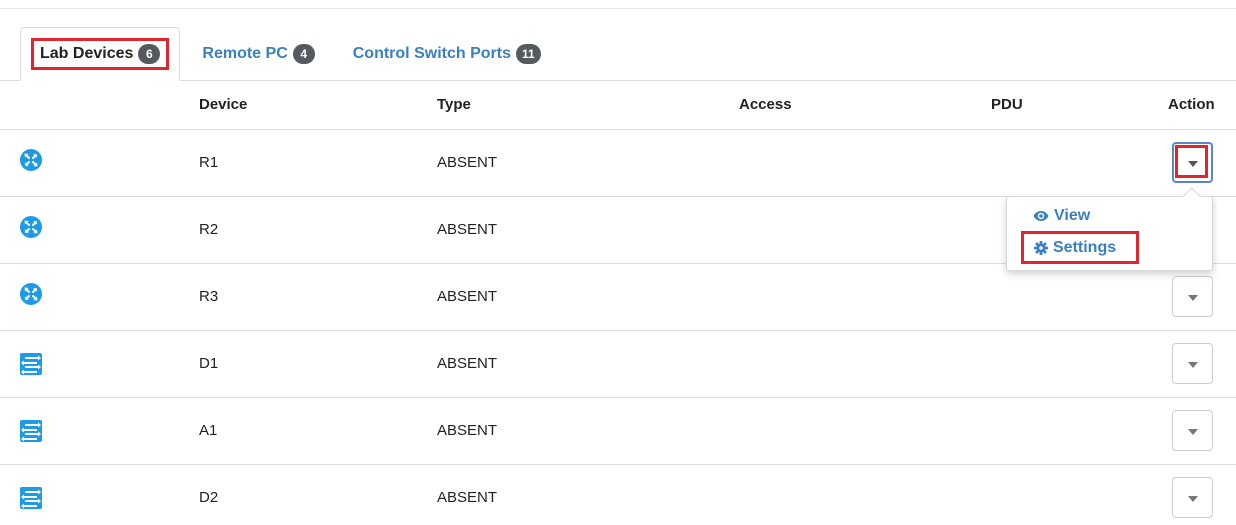 The image size is (1236, 525). Describe the element at coordinates (618, 297) in the screenshot. I see `table-row: R3 ABSENT` at that location.